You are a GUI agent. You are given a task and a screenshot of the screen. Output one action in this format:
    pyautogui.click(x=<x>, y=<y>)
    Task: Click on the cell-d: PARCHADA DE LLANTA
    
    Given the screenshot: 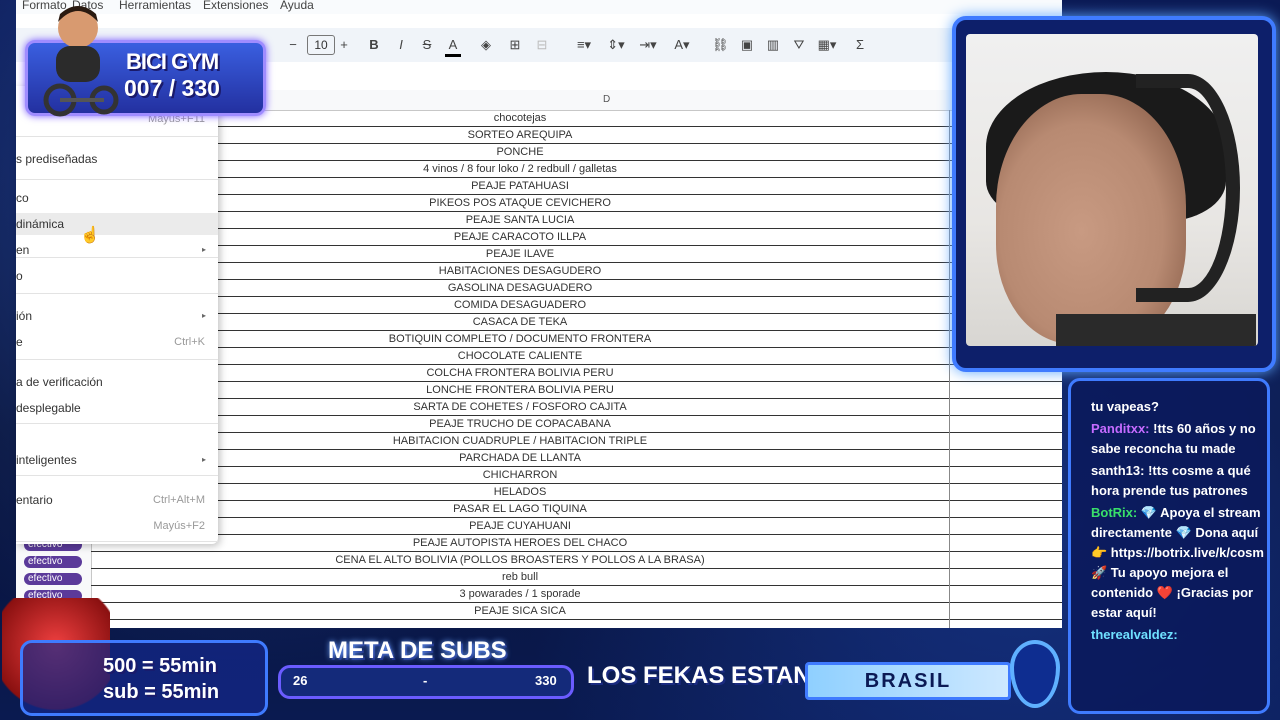 What is the action you would take?
    pyautogui.click(x=520, y=458)
    